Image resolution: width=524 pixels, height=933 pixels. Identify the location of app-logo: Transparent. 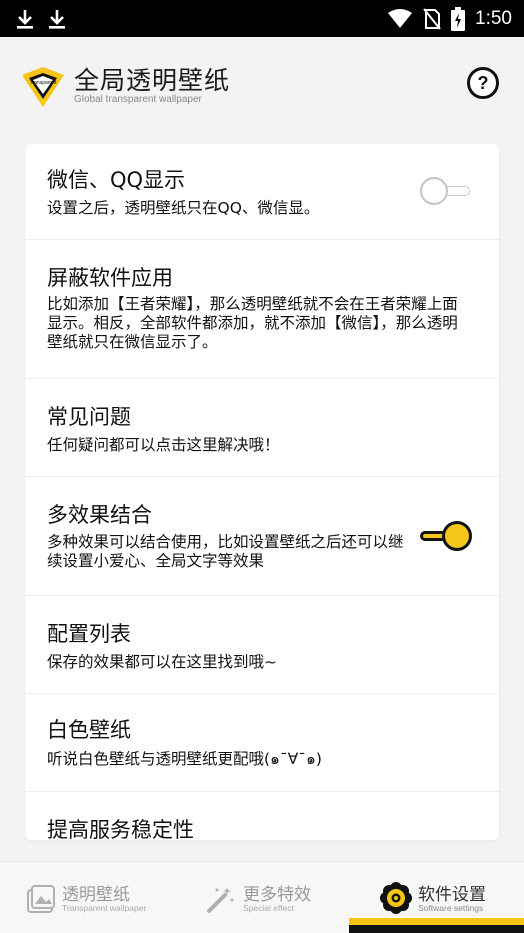
(43, 87).